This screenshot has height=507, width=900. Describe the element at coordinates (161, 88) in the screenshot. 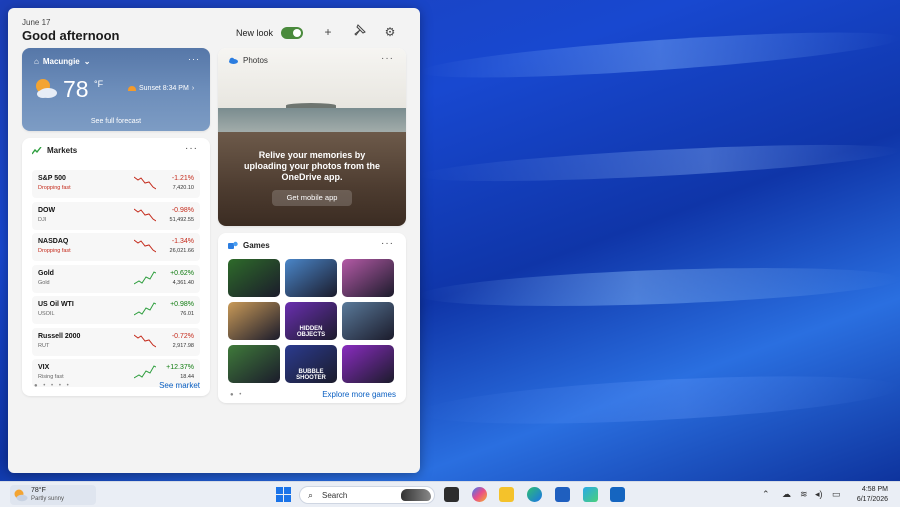

I see `sunset-info: Sunset 8:34 PM ›` at that location.